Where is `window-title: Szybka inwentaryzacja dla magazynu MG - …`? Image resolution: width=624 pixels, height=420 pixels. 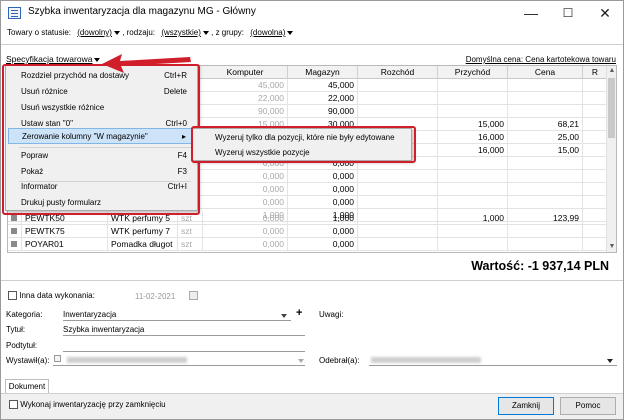 window-title: Szybka inwentaryzacja dla magazynu MG - … is located at coordinates (142, 11).